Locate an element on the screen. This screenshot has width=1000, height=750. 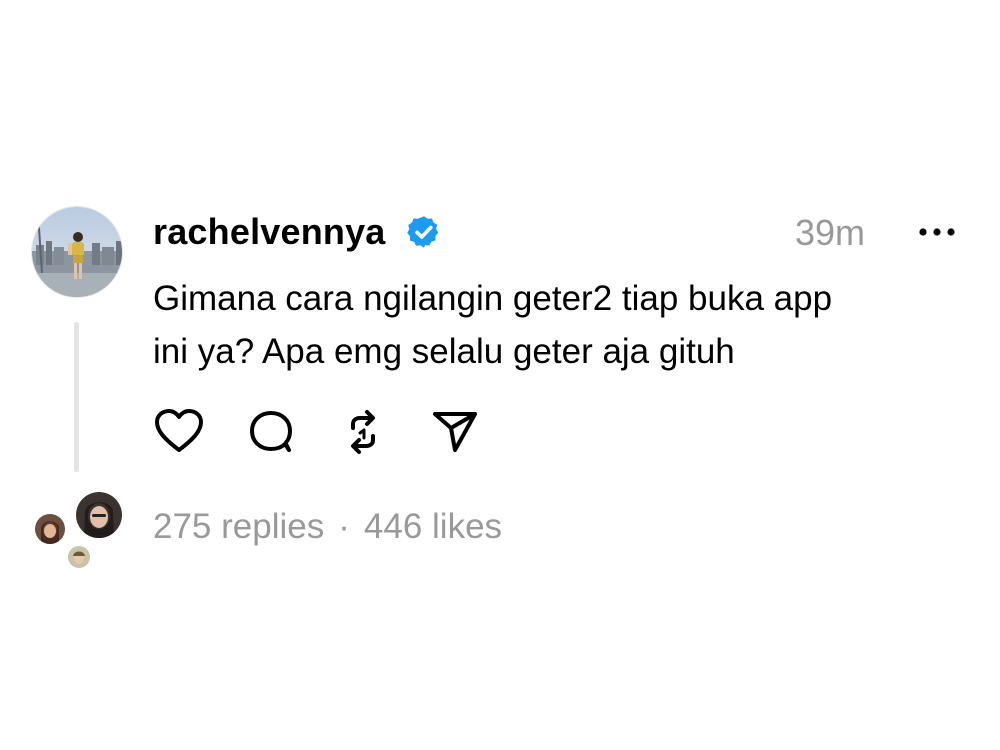
post-stats: 275 replies · 446 likes is located at coordinates (327, 527).